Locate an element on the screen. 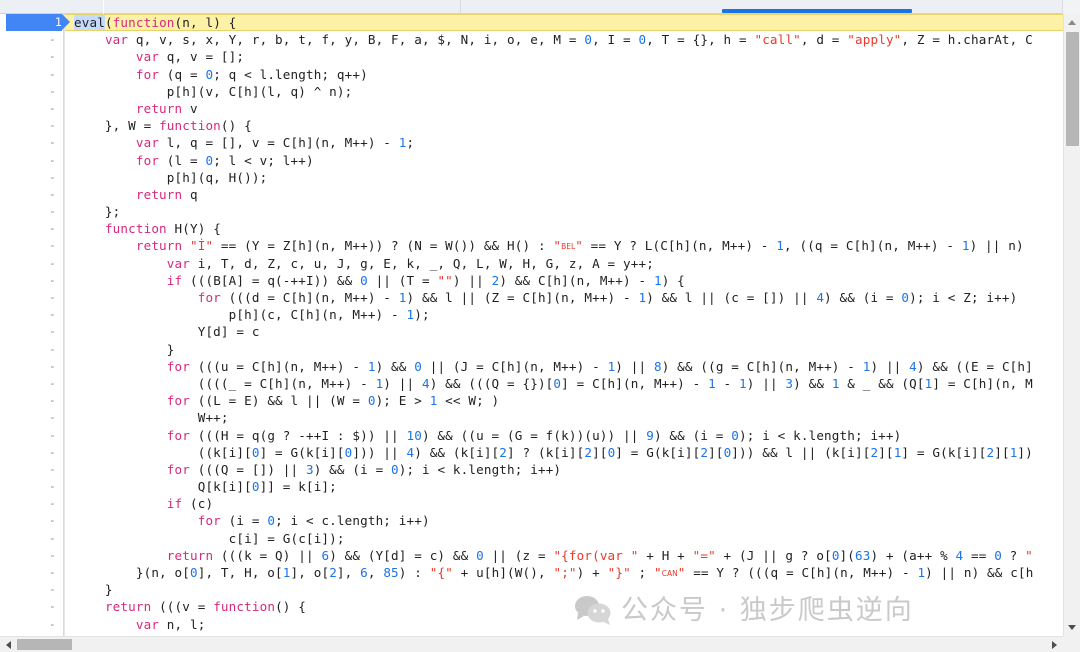 This screenshot has height=652, width=1080. scroll-left-arrow-icon is located at coordinates (8, 644).